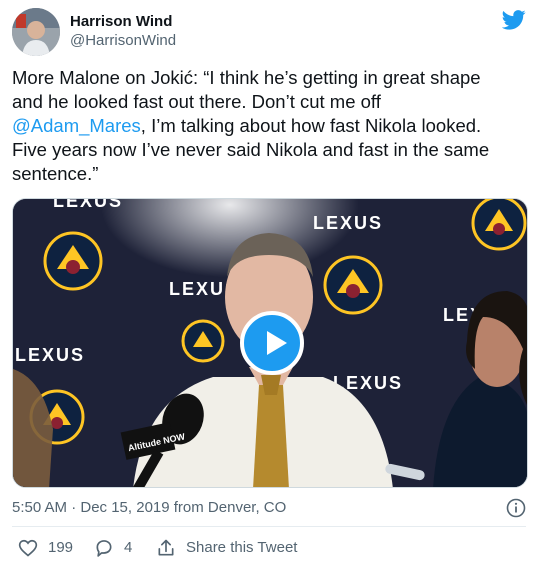  What do you see at coordinates (104, 548) in the screenshot?
I see `reply-icon` at bounding box center [104, 548].